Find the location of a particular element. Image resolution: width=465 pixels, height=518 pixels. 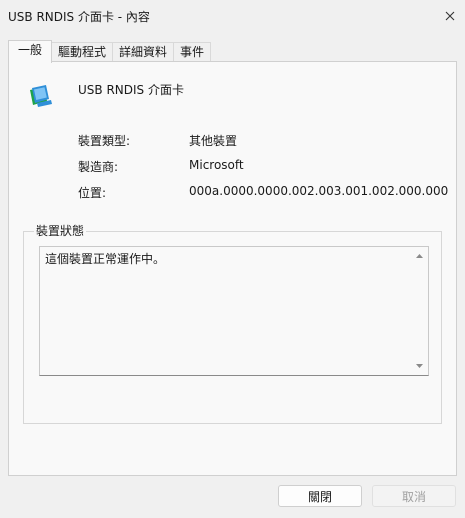

scroll-up-arrow-icon is located at coordinates (419, 256).